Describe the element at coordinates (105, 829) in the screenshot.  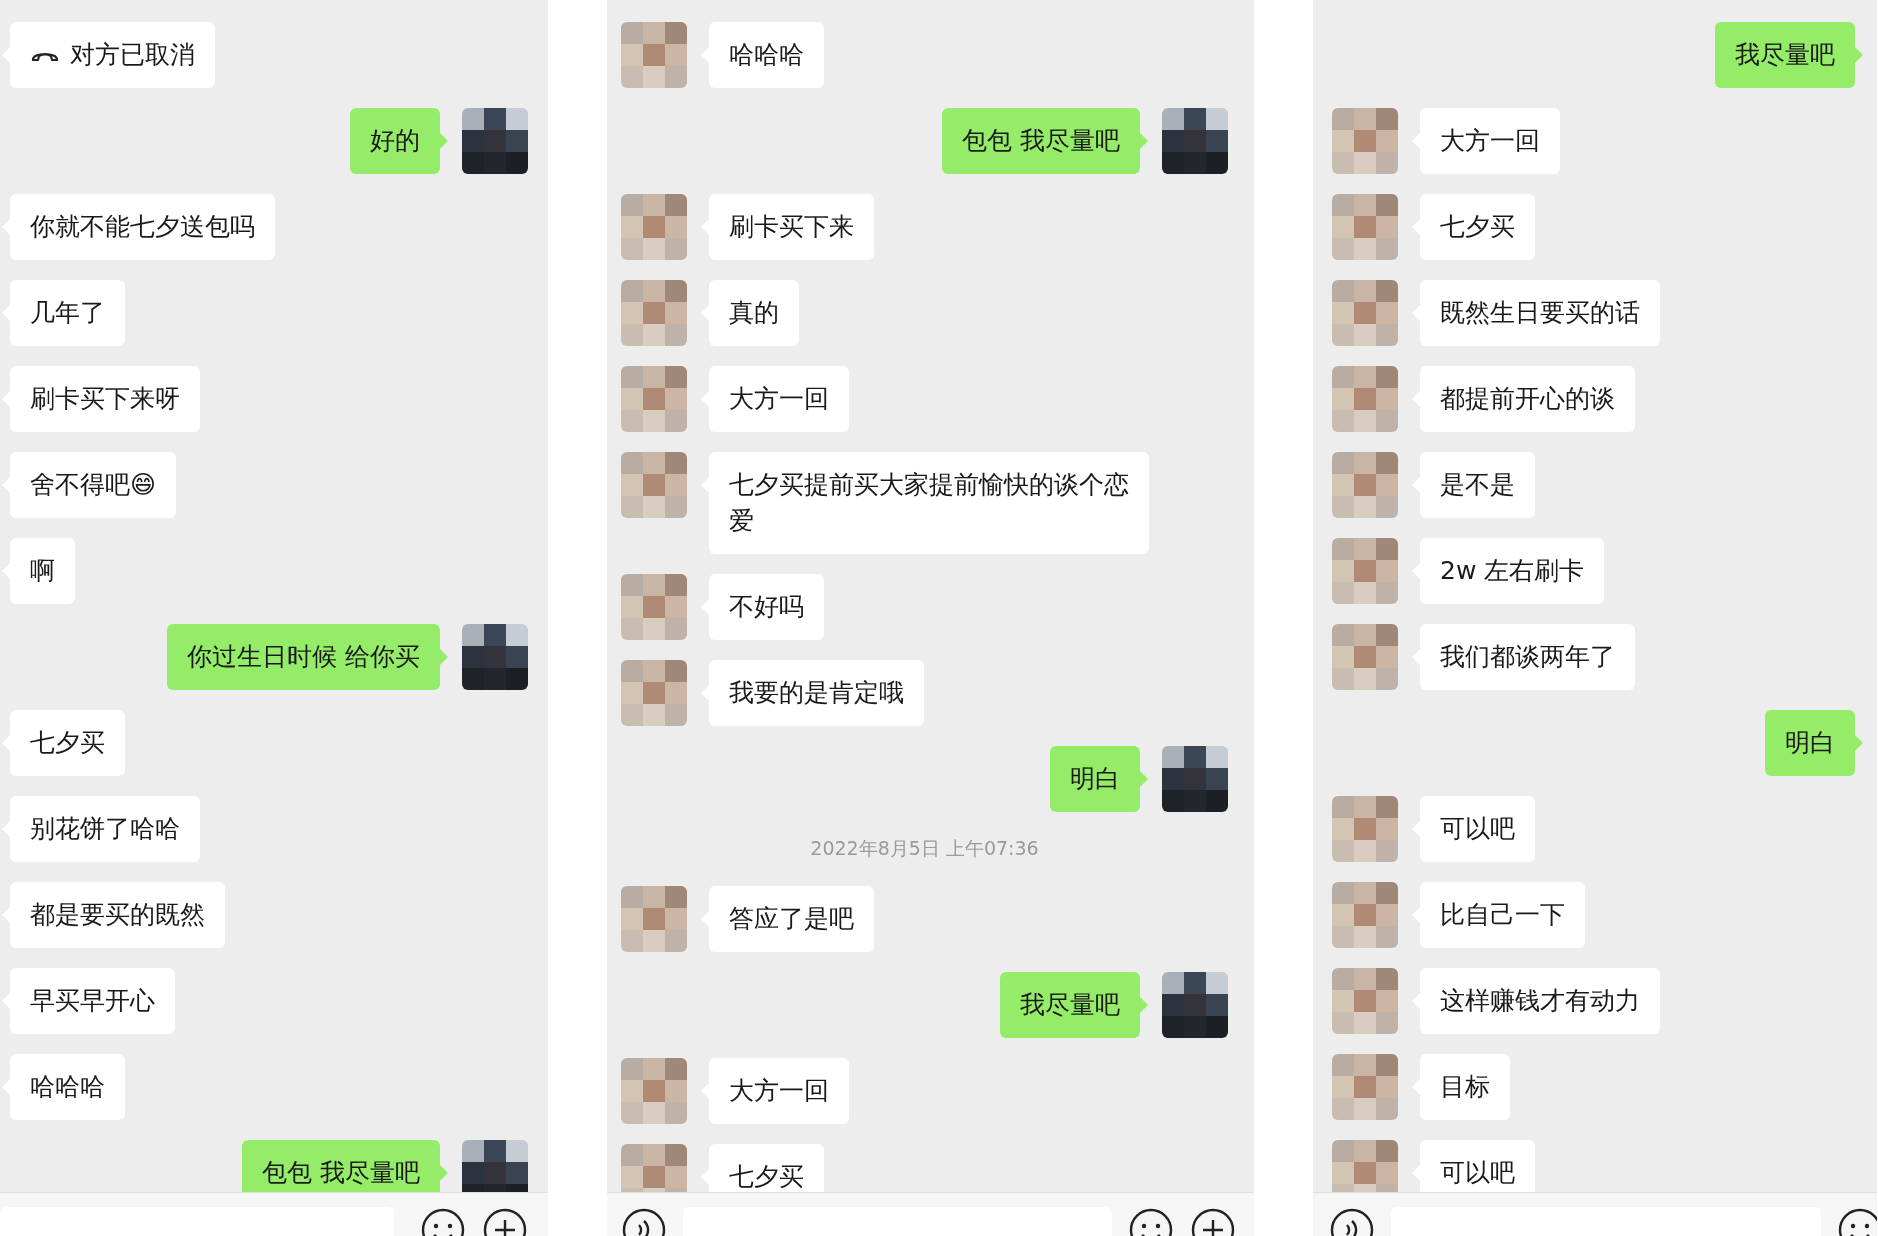
I see `message-bubble: 别花饼了哈哈` at that location.